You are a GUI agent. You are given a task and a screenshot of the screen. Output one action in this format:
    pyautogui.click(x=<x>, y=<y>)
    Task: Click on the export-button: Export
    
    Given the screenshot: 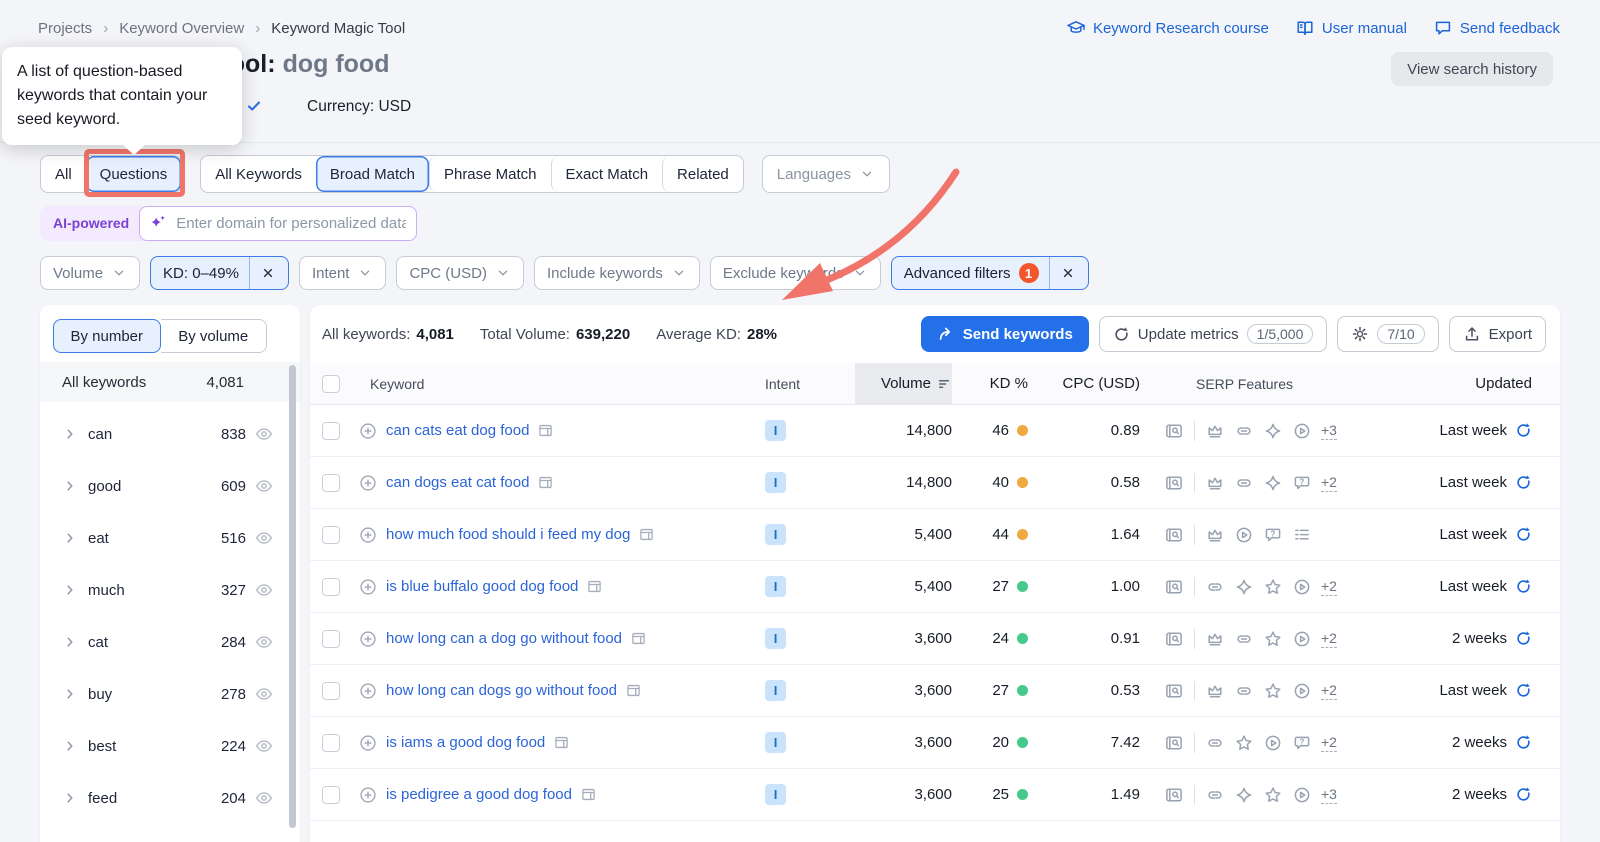 What is the action you would take?
    pyautogui.click(x=1497, y=334)
    